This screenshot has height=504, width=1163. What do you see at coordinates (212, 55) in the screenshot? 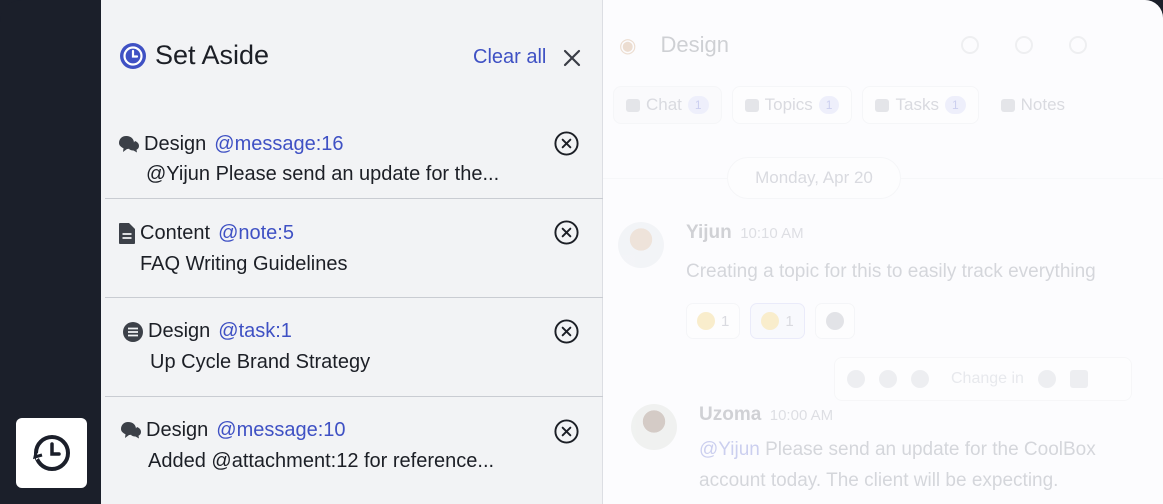
I see `panel-title: Set Aside` at bounding box center [212, 55].